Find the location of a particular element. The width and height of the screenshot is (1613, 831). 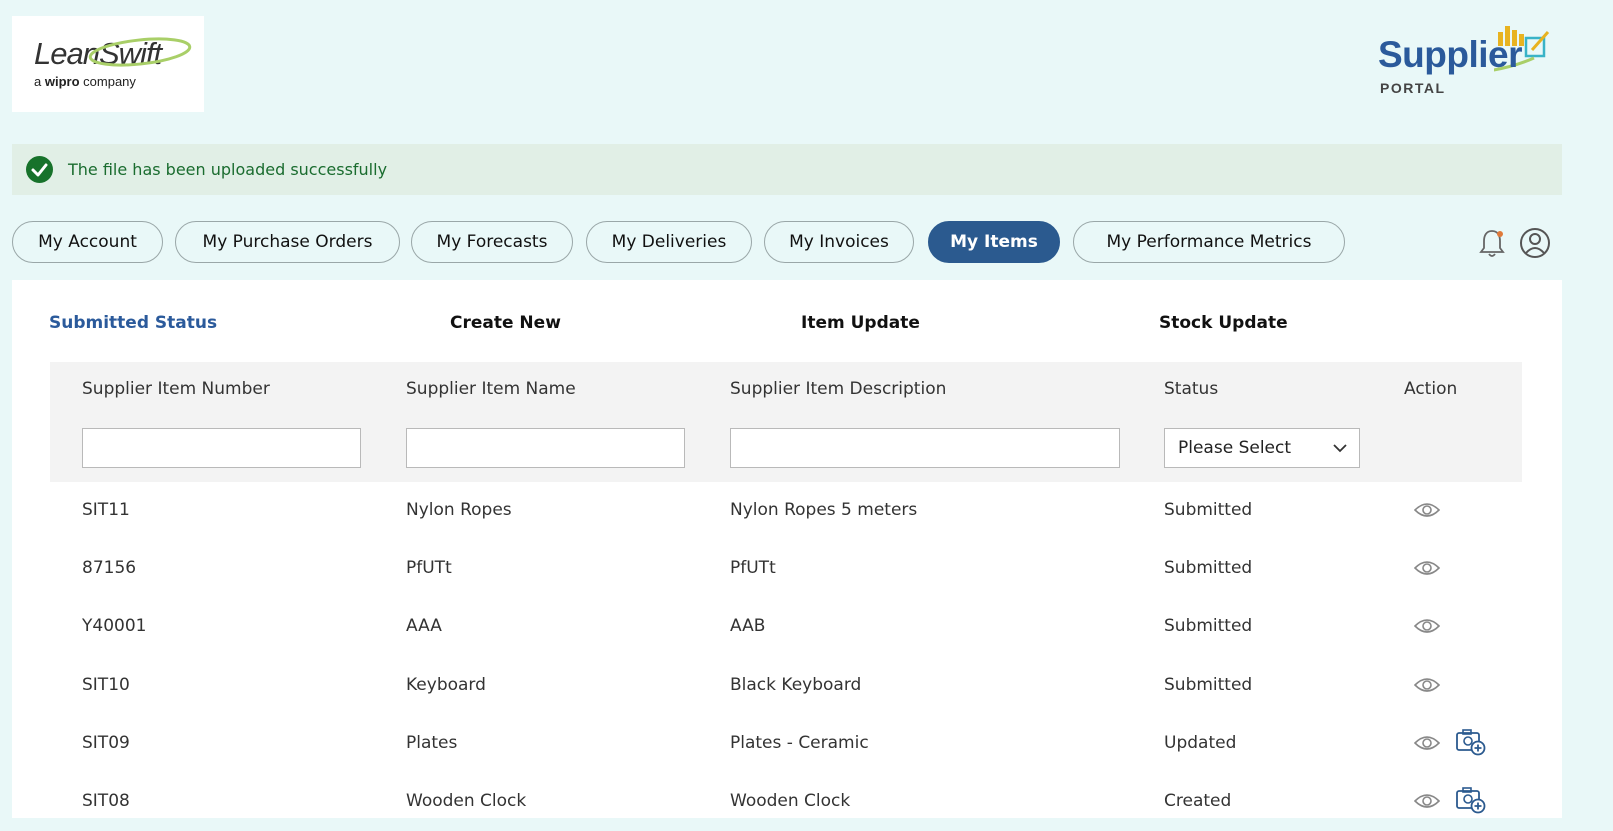

tab-my-deliveries: My Deliveries is located at coordinates (669, 242).